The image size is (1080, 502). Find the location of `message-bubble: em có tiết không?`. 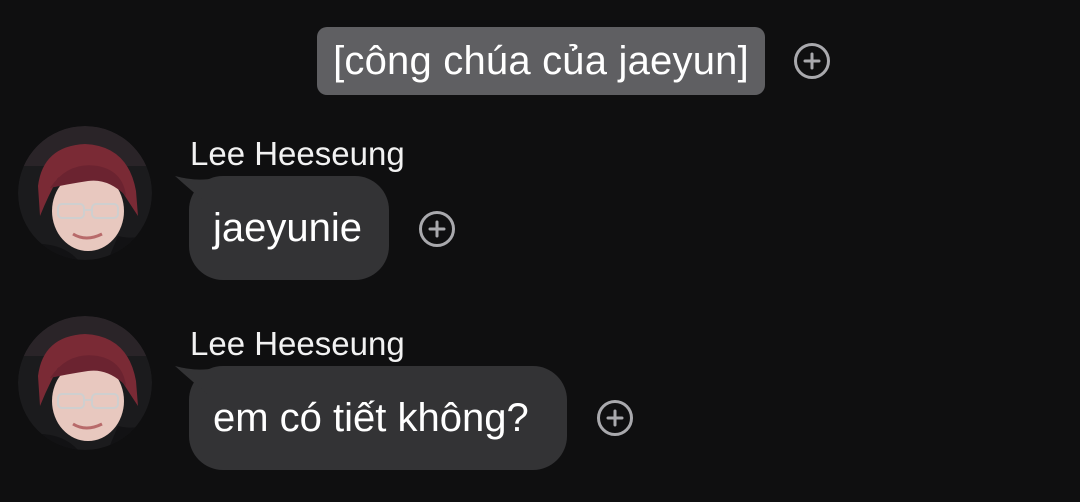

message-bubble: em có tiết không? is located at coordinates (371, 418).